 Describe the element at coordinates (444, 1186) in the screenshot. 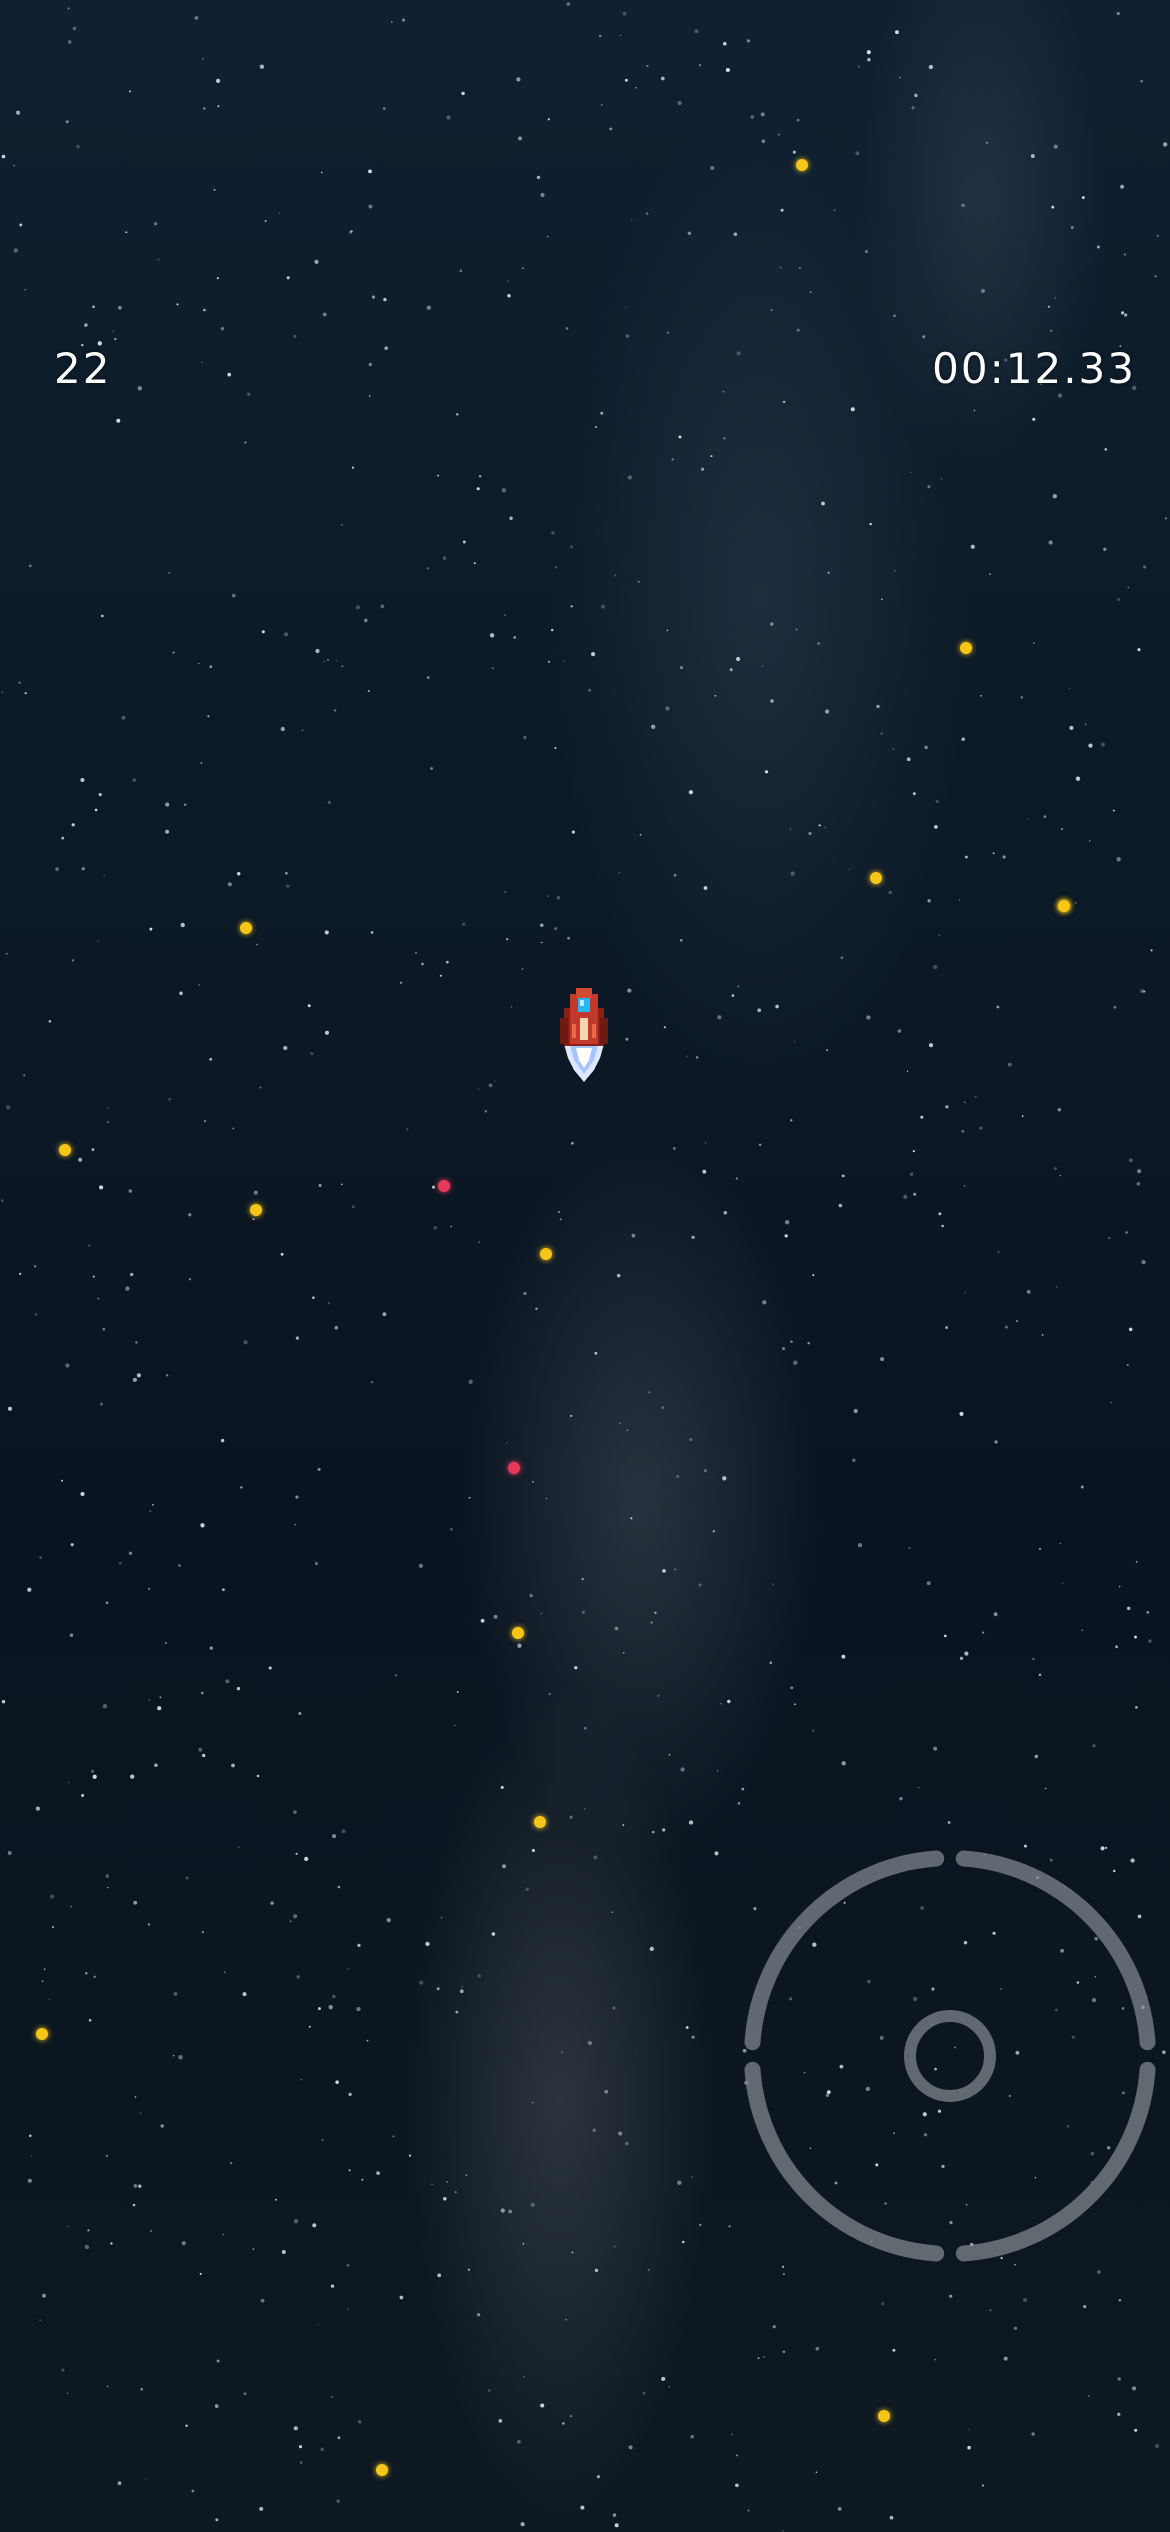

I see `enemy-bullet` at that location.